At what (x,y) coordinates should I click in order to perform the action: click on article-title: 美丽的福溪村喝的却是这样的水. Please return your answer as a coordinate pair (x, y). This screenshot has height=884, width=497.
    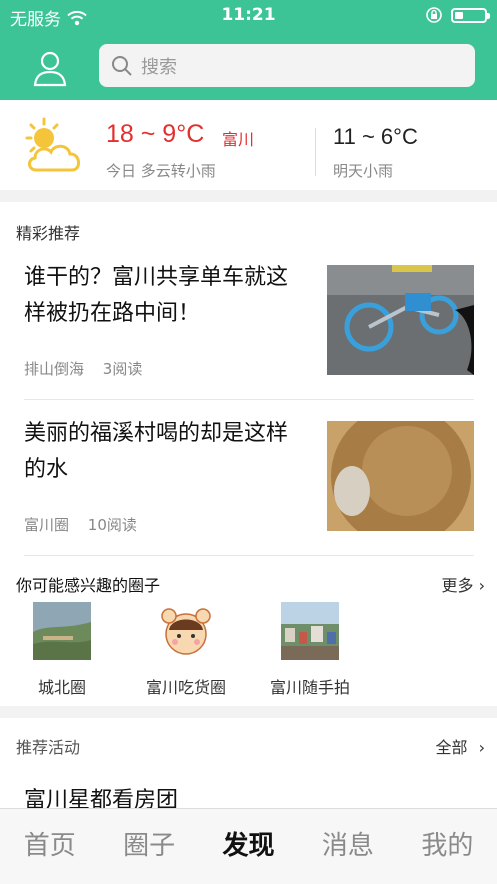
    Looking at the image, I should click on (156, 451).